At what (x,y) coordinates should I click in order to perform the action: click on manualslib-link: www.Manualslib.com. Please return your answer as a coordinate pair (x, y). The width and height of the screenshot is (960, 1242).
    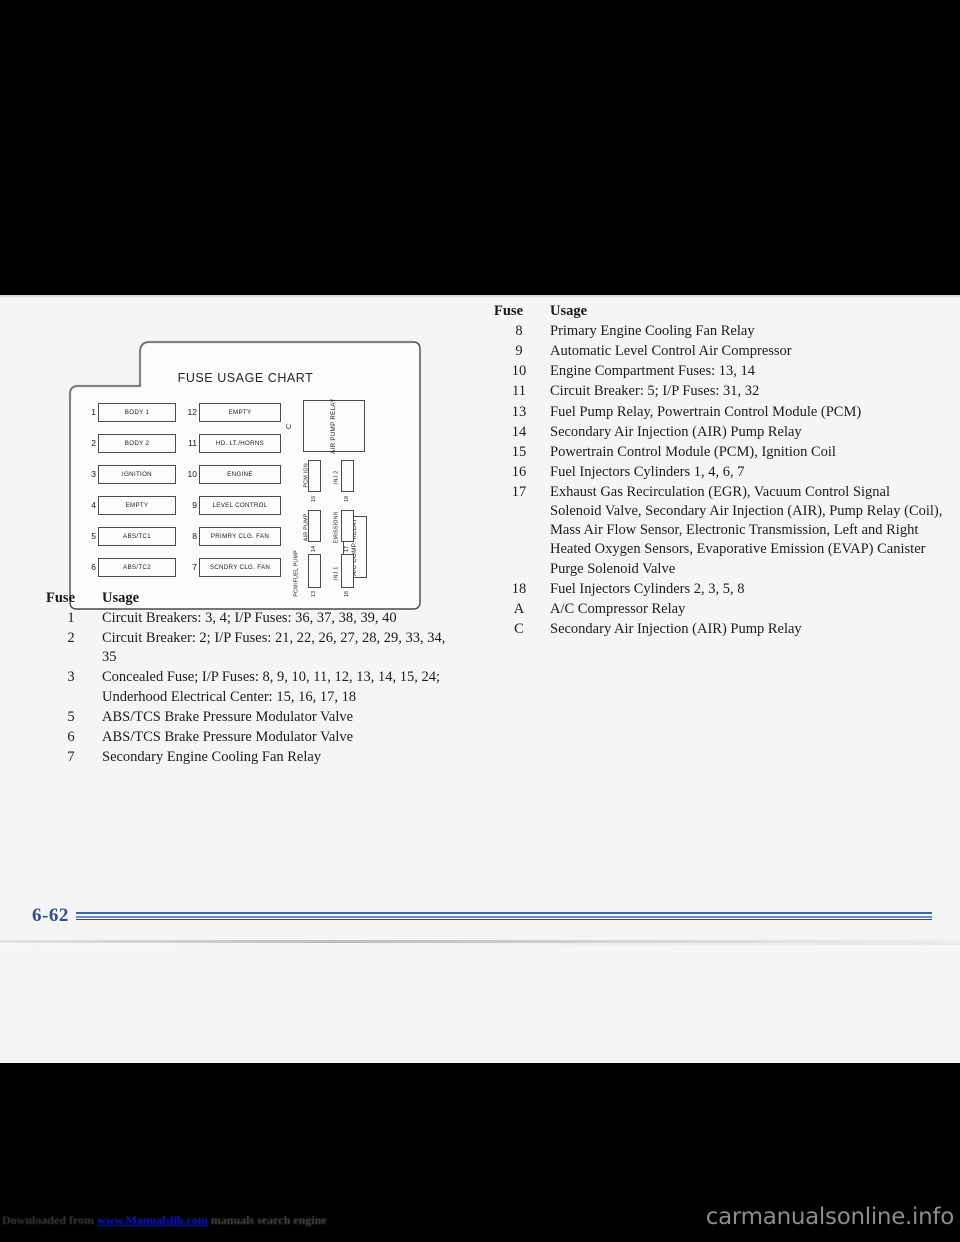
    Looking at the image, I should click on (152, 1220).